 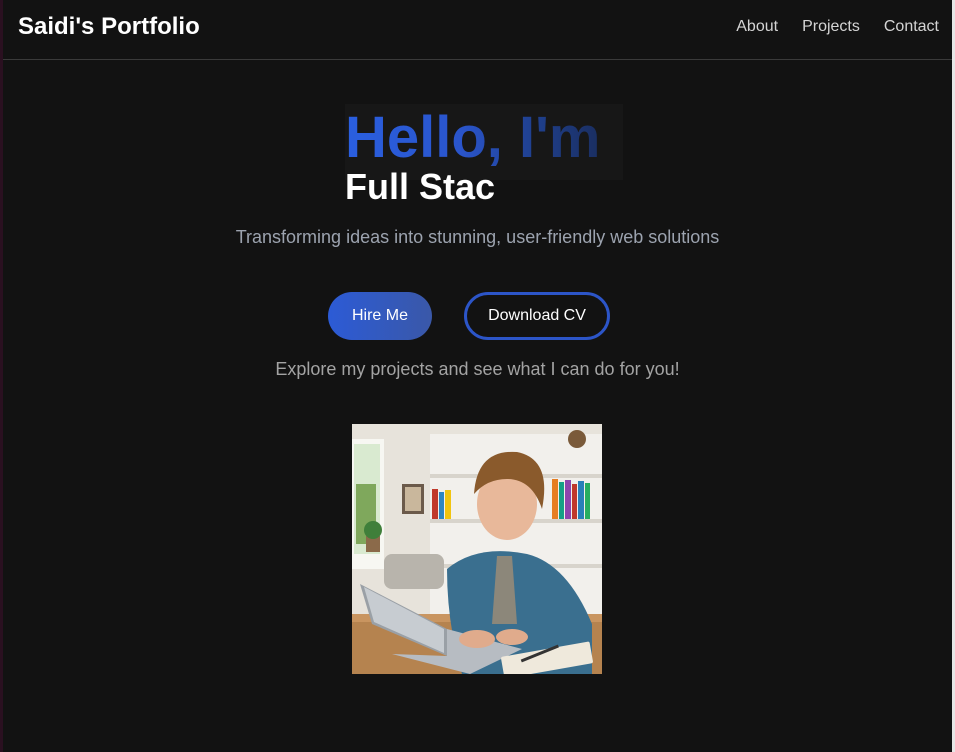 What do you see at coordinates (911, 27) in the screenshot?
I see `nav-link-contact: Contact` at bounding box center [911, 27].